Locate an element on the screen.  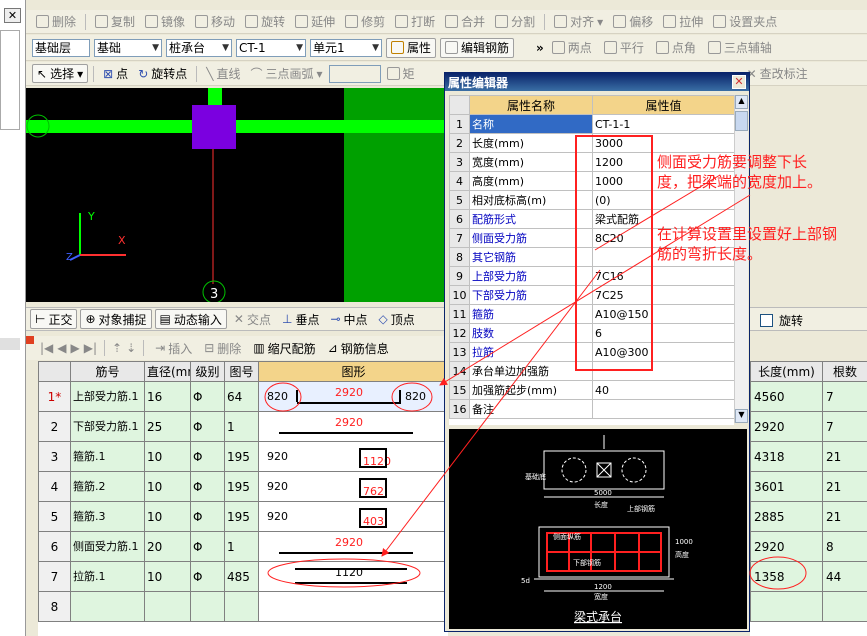
property-value-cell: 40 is located at coordinates (663, 390).